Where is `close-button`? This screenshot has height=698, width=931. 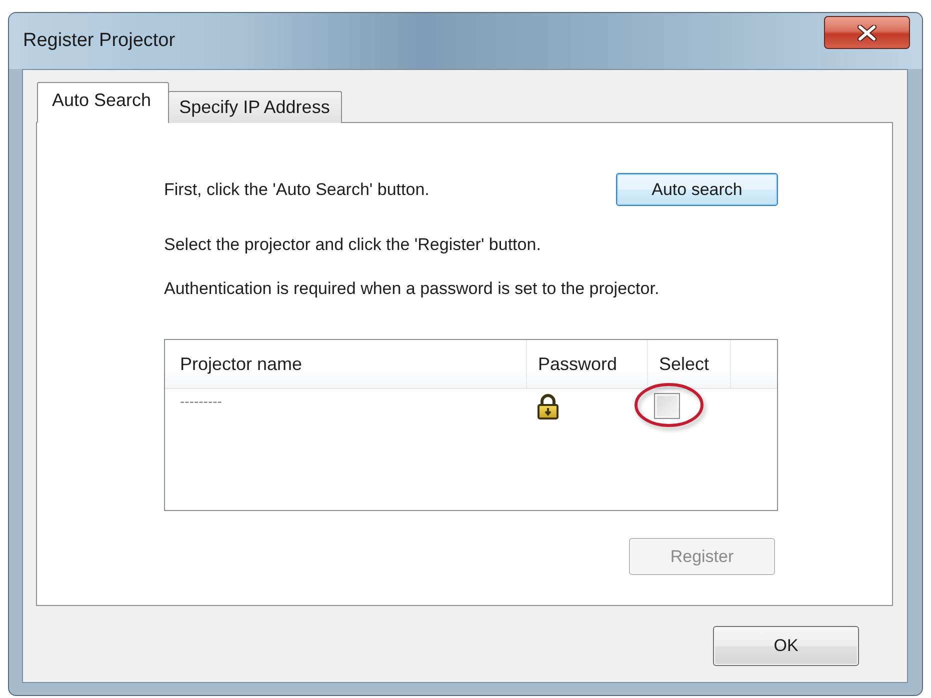
close-button is located at coordinates (867, 32).